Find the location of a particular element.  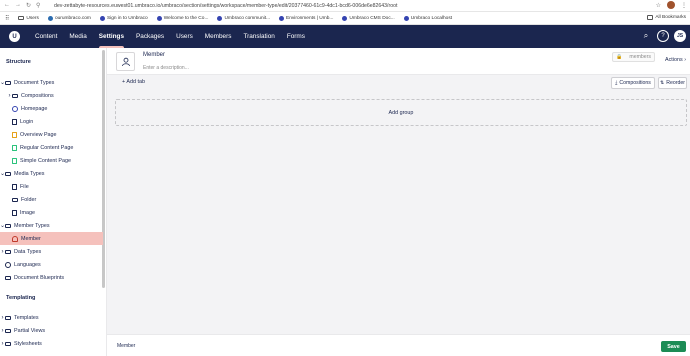

tree-item-homepage: Homepage is located at coordinates (51, 108).